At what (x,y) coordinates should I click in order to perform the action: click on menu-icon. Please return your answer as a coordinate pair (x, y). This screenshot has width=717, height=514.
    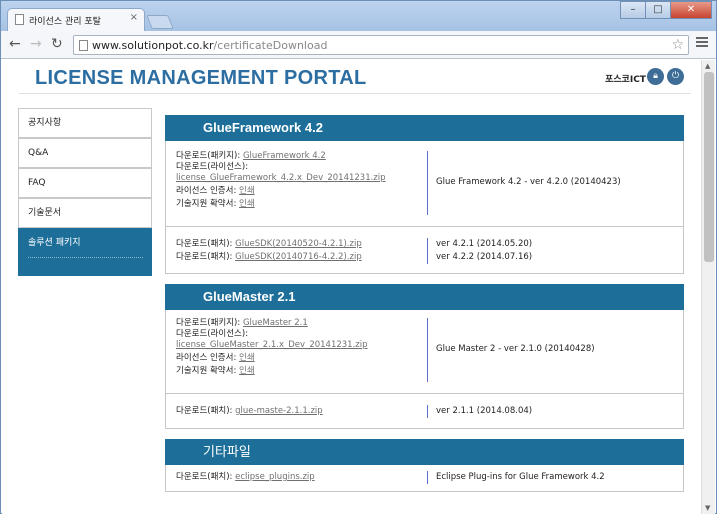
    Looking at the image, I should click on (702, 43).